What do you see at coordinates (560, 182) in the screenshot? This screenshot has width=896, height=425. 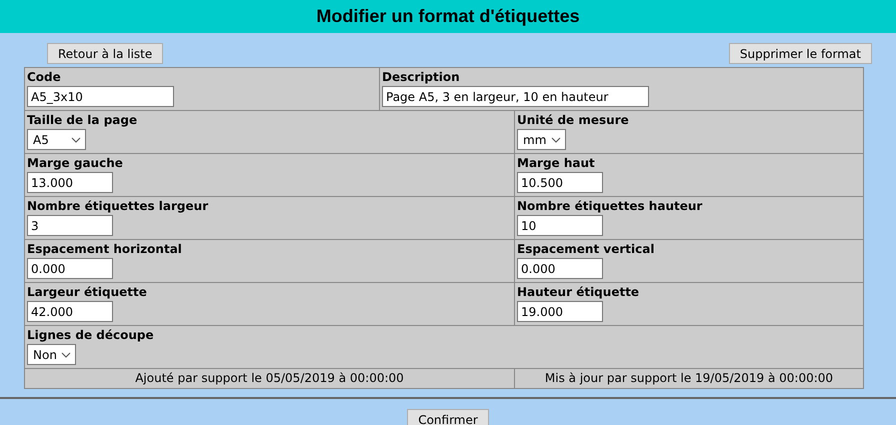 I see `text-field: 10.500` at bounding box center [560, 182].